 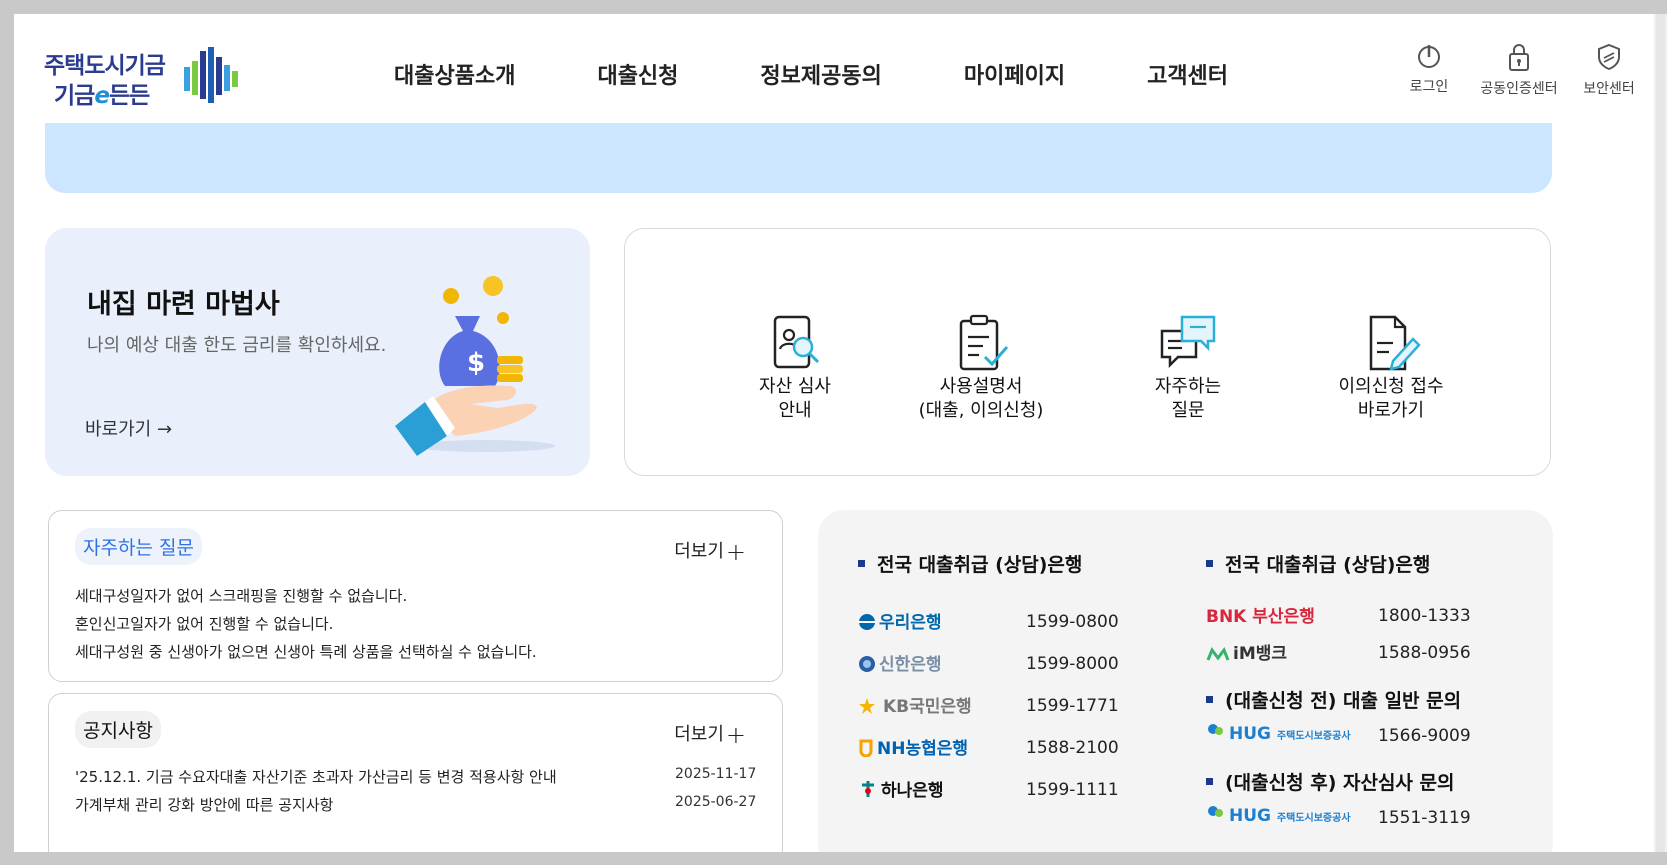 I want to click on hana-logo-icon, so click(x=868, y=789).